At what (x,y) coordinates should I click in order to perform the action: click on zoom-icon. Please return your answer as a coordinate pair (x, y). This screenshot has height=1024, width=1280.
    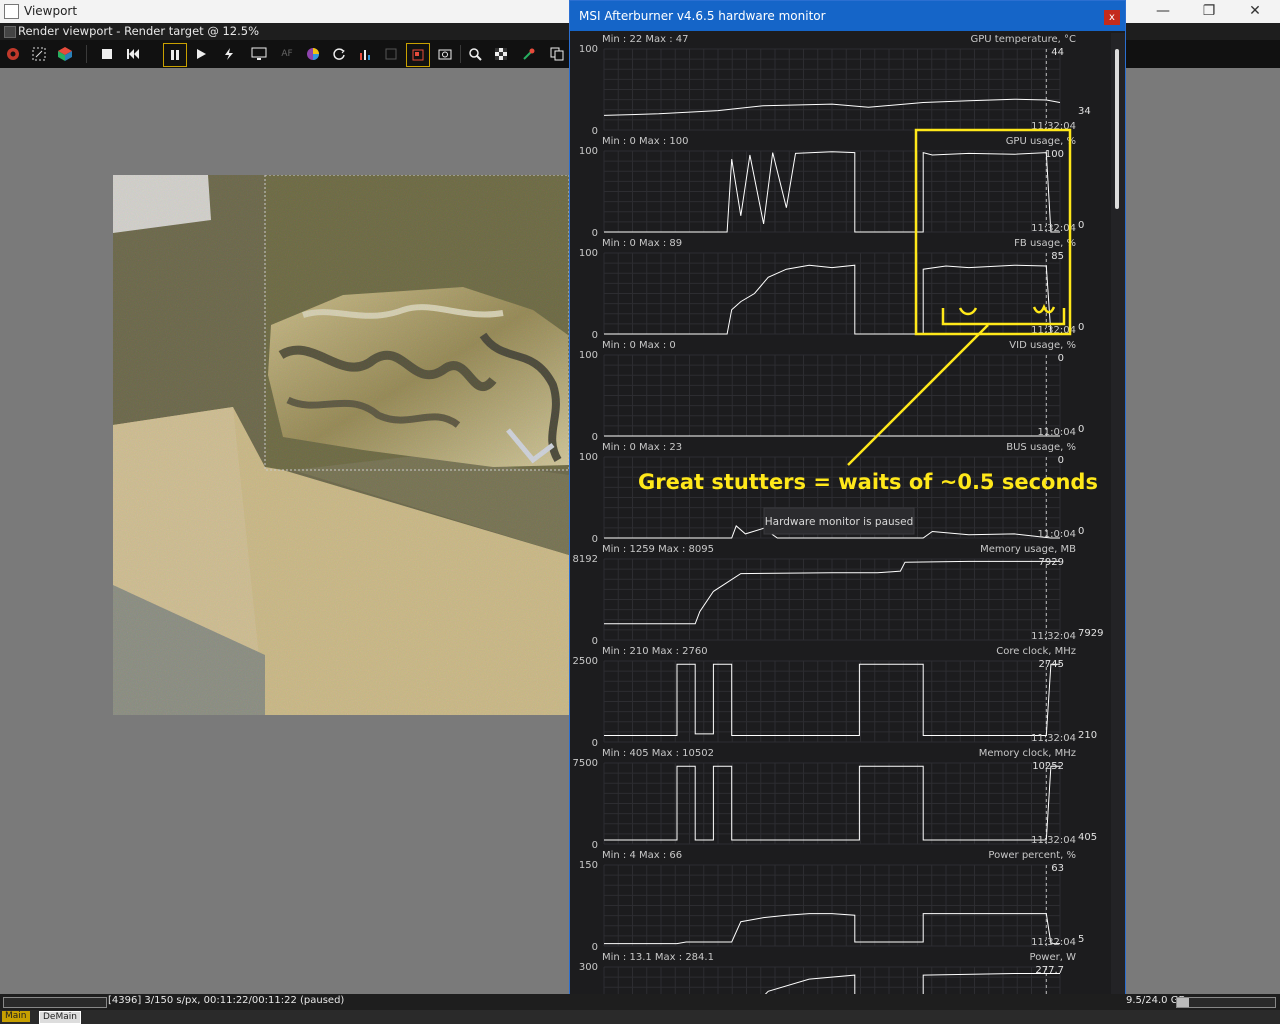
    Looking at the image, I should click on (475, 54).